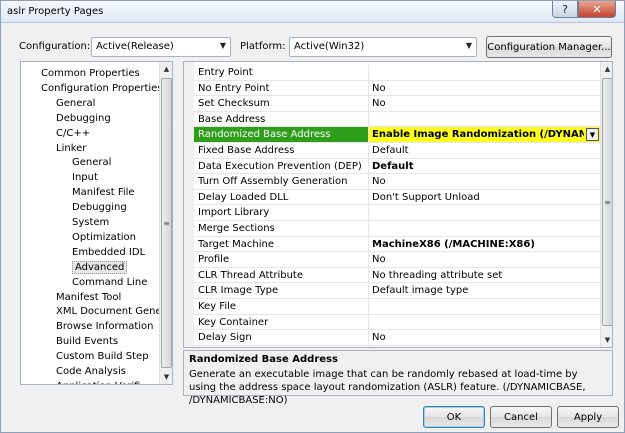  I want to click on property-row: Set Checksum No, so click(397, 104).